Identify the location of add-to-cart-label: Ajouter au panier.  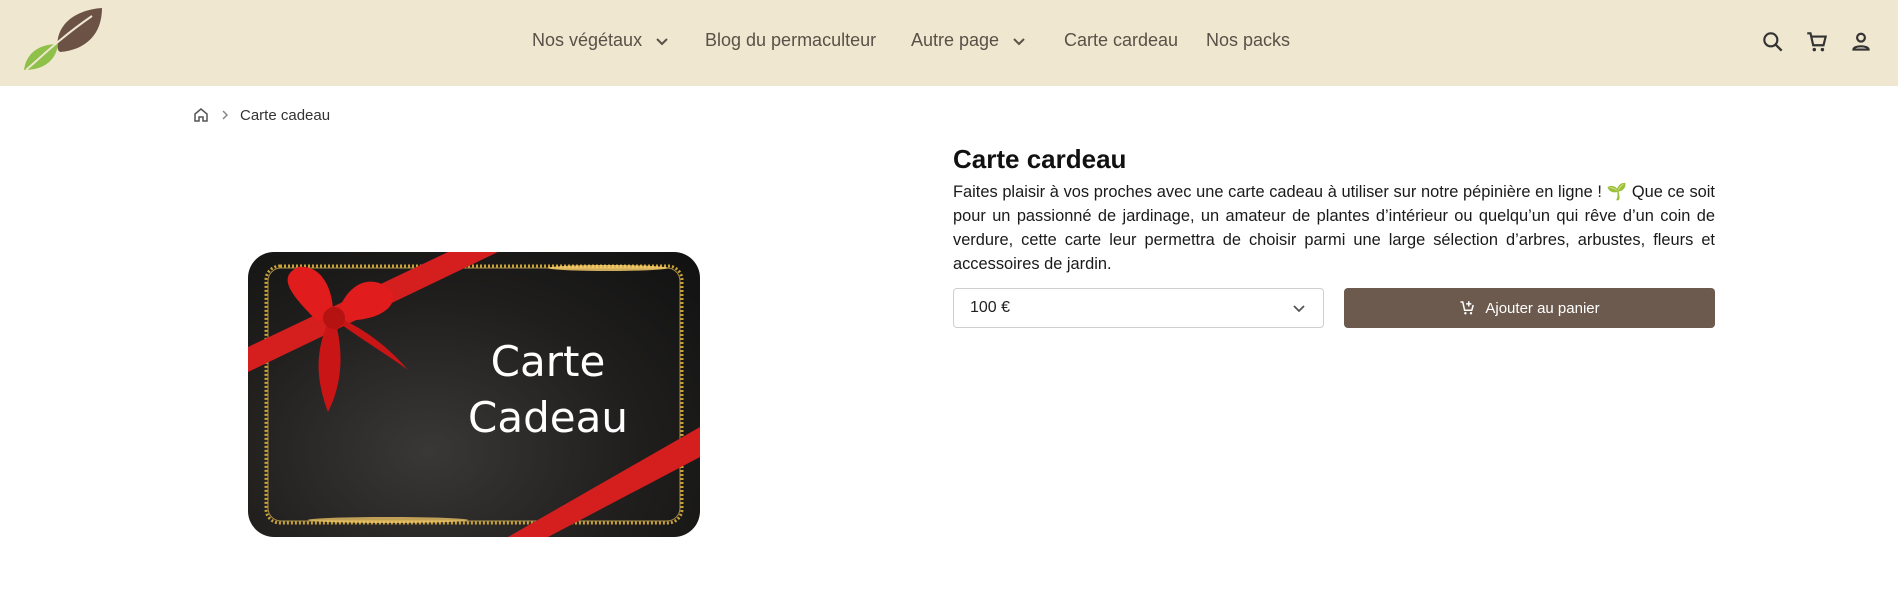
(1542, 308).